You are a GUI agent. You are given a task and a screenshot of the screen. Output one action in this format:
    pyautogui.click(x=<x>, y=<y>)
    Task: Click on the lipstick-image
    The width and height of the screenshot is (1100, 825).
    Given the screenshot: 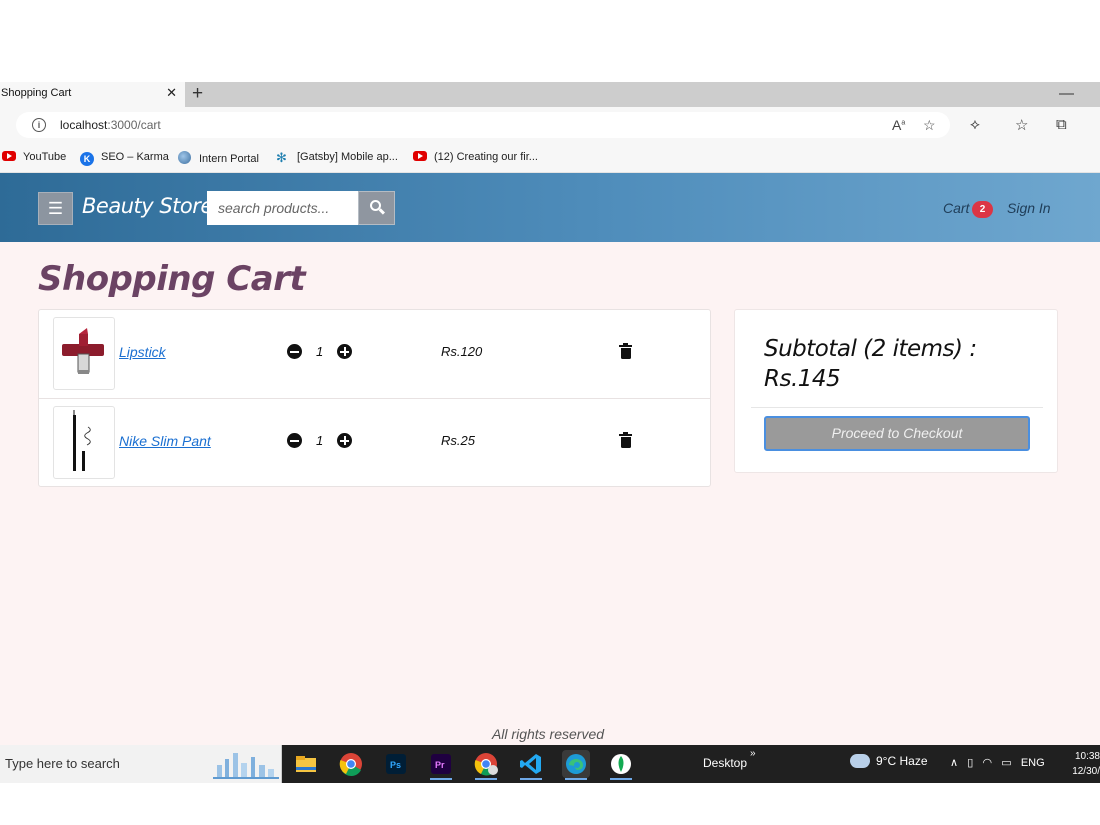 What is the action you would take?
    pyautogui.click(x=84, y=353)
    